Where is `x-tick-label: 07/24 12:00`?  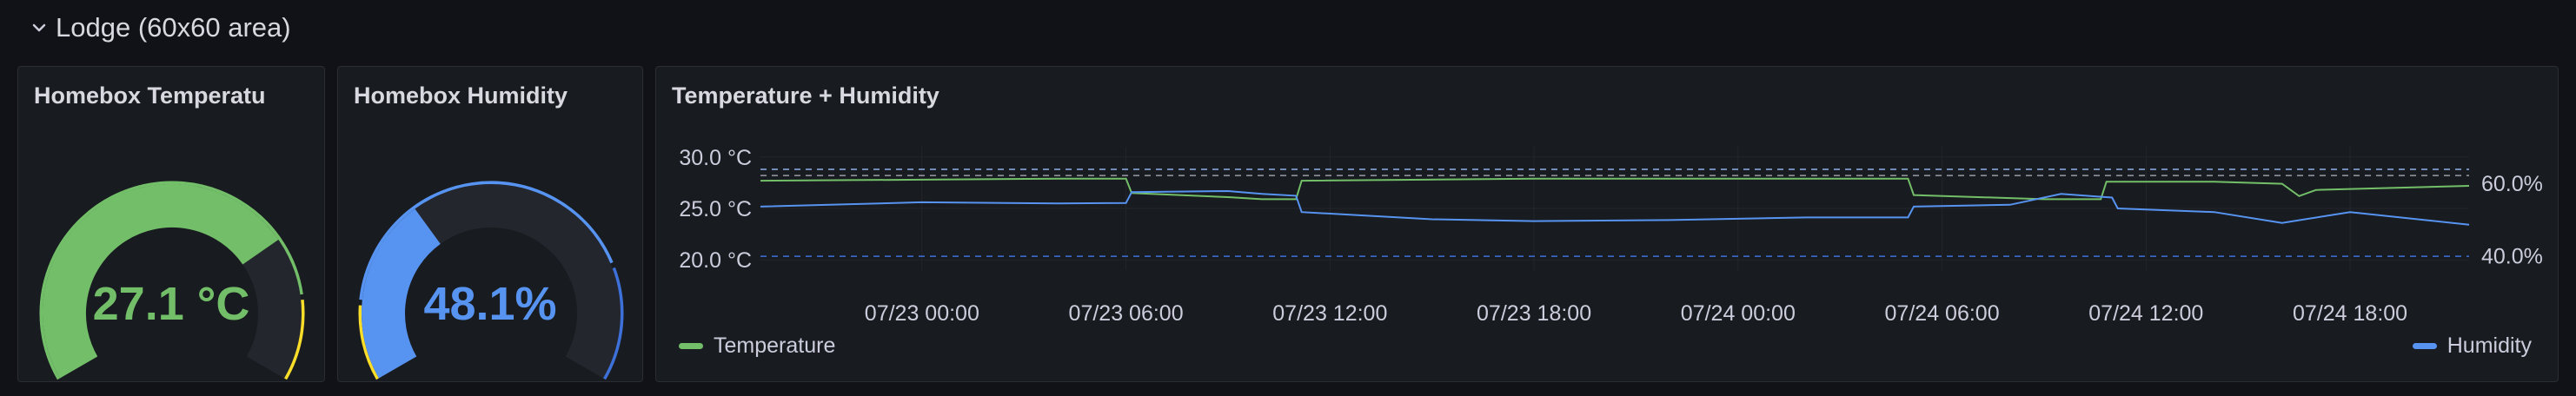 x-tick-label: 07/24 12:00 is located at coordinates (2145, 313).